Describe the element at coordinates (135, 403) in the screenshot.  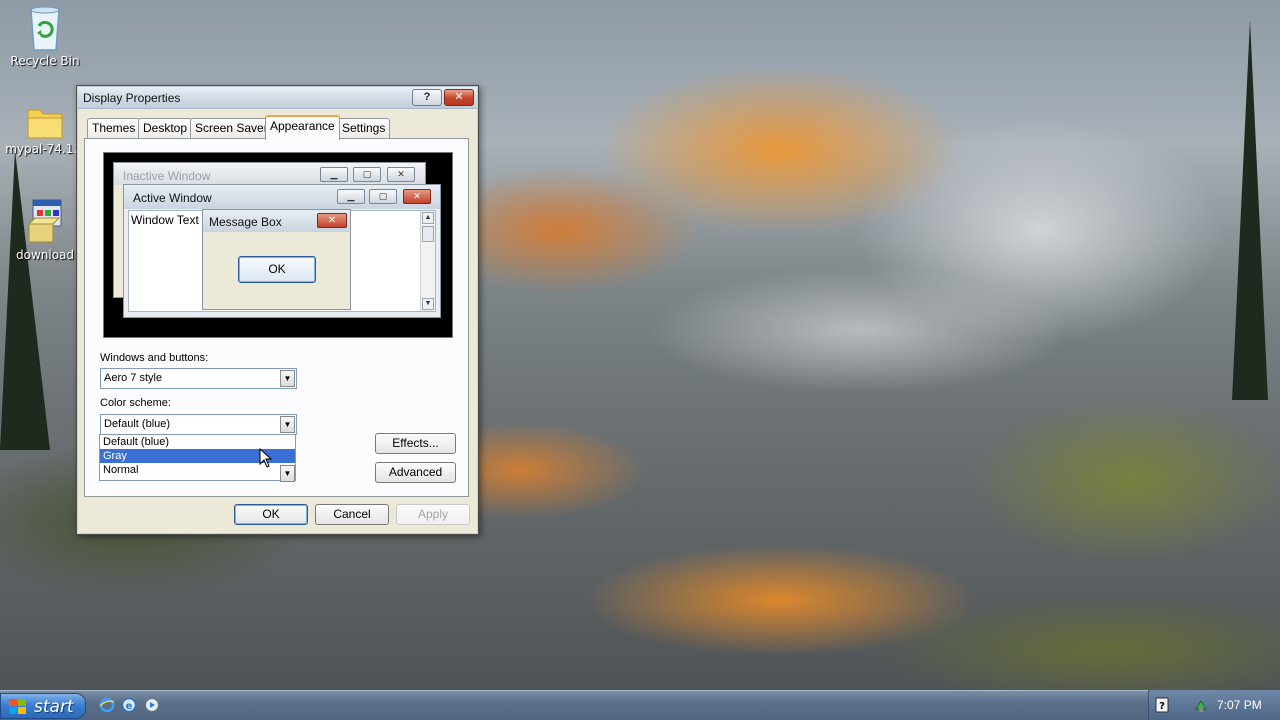
I see `color-scheme-label: Color scheme:` at that location.